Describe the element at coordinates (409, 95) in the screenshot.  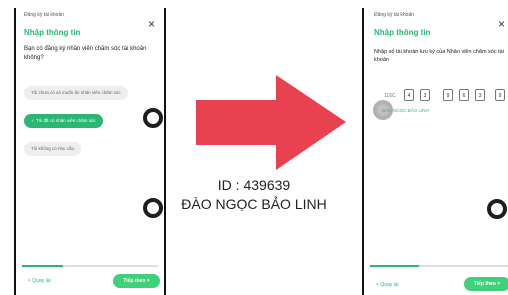
I see `digit-box-1: 4` at that location.